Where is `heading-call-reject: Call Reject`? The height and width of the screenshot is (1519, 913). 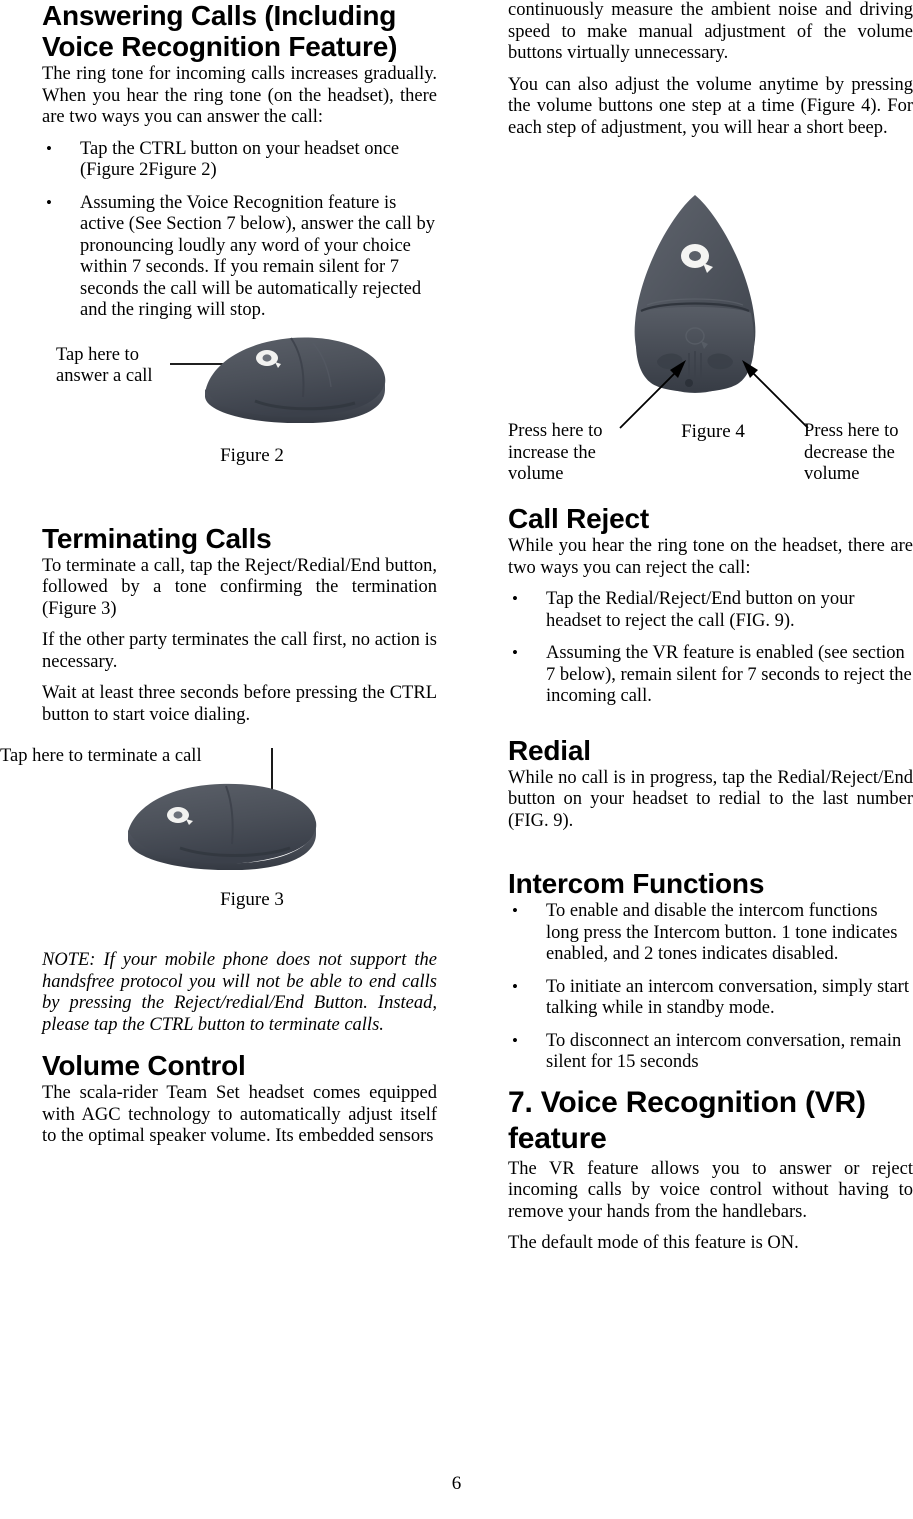 heading-call-reject: Call Reject is located at coordinates (578, 518).